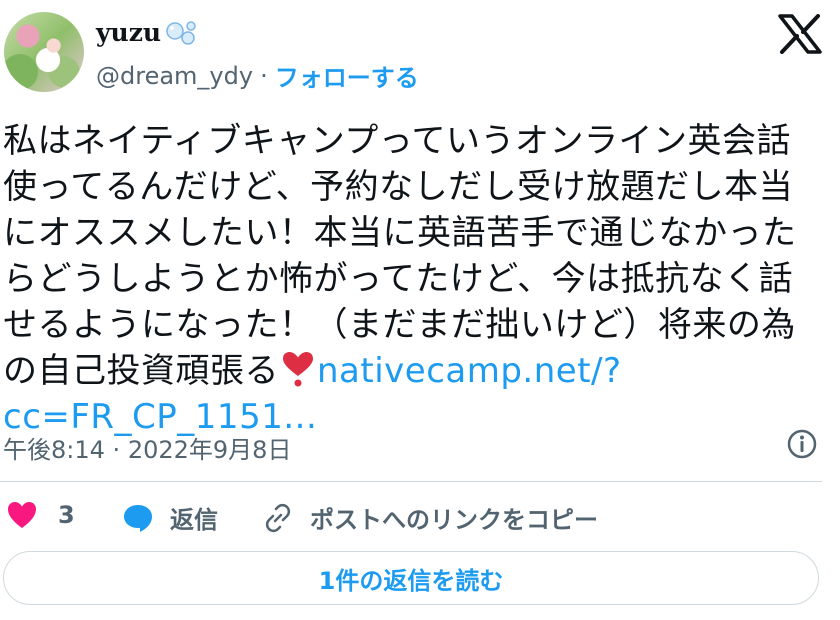  What do you see at coordinates (194, 520) in the screenshot?
I see `reply-label: 返信` at bounding box center [194, 520].